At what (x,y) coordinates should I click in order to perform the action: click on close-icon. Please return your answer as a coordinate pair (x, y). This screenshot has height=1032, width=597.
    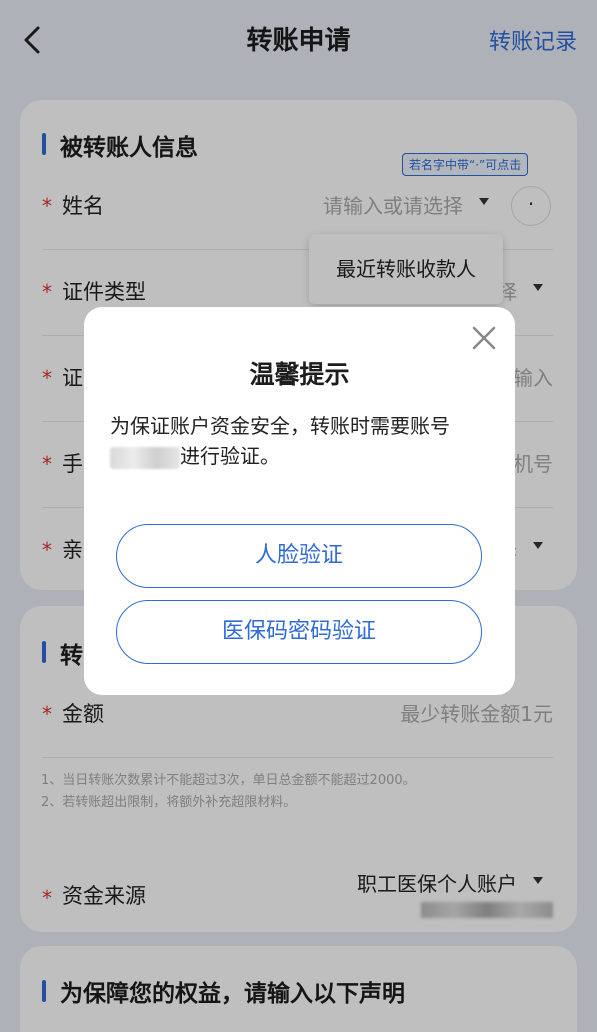
    Looking at the image, I should click on (484, 338).